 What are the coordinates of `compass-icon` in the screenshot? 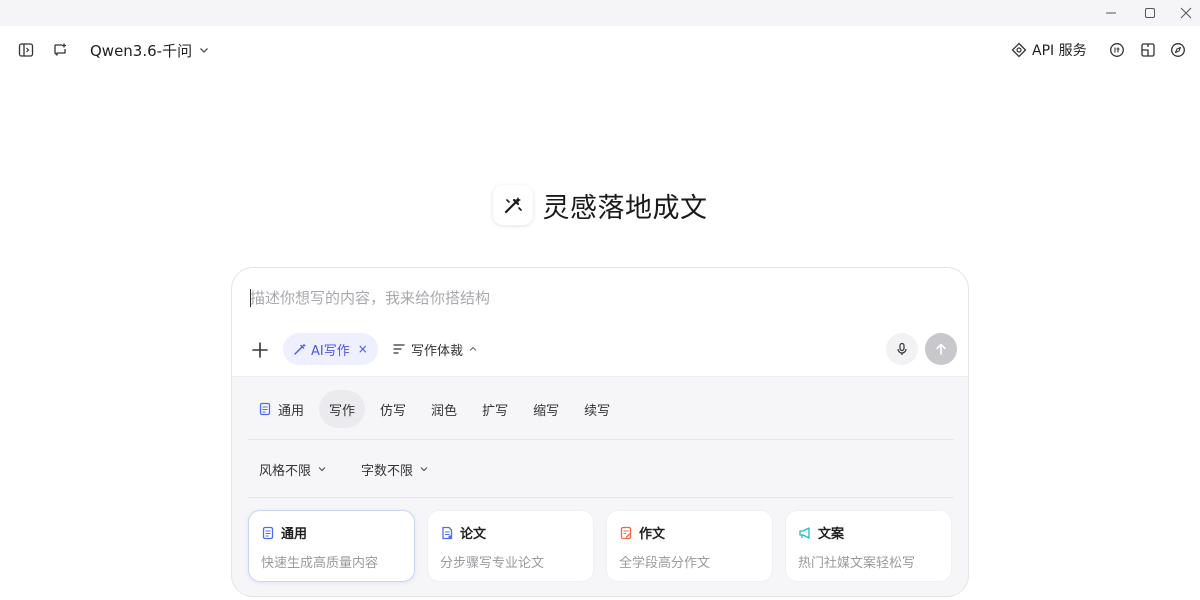 It's located at (1178, 50).